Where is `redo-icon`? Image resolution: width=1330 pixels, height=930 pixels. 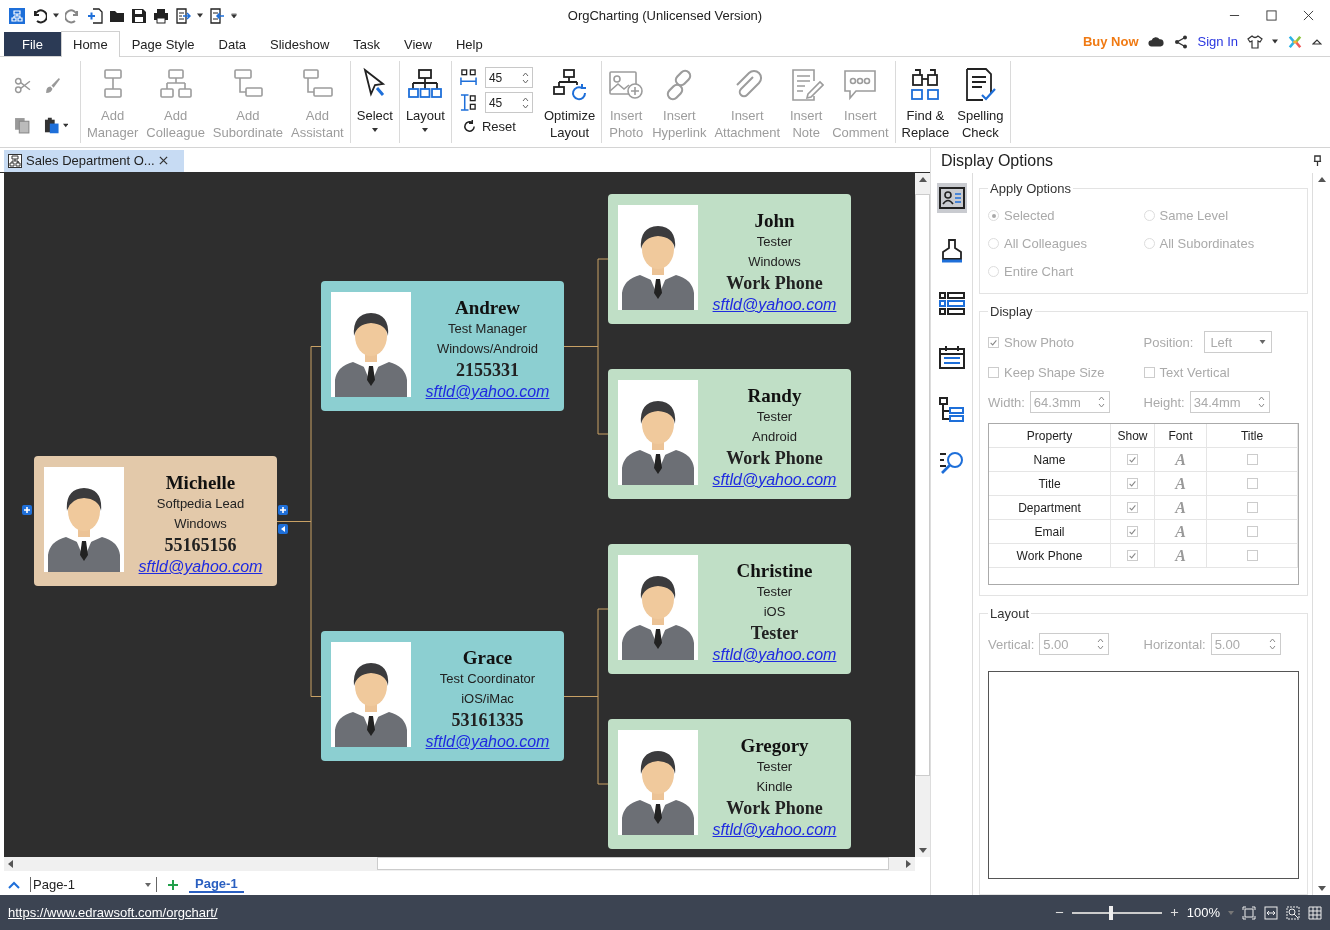
redo-icon is located at coordinates (73, 15).